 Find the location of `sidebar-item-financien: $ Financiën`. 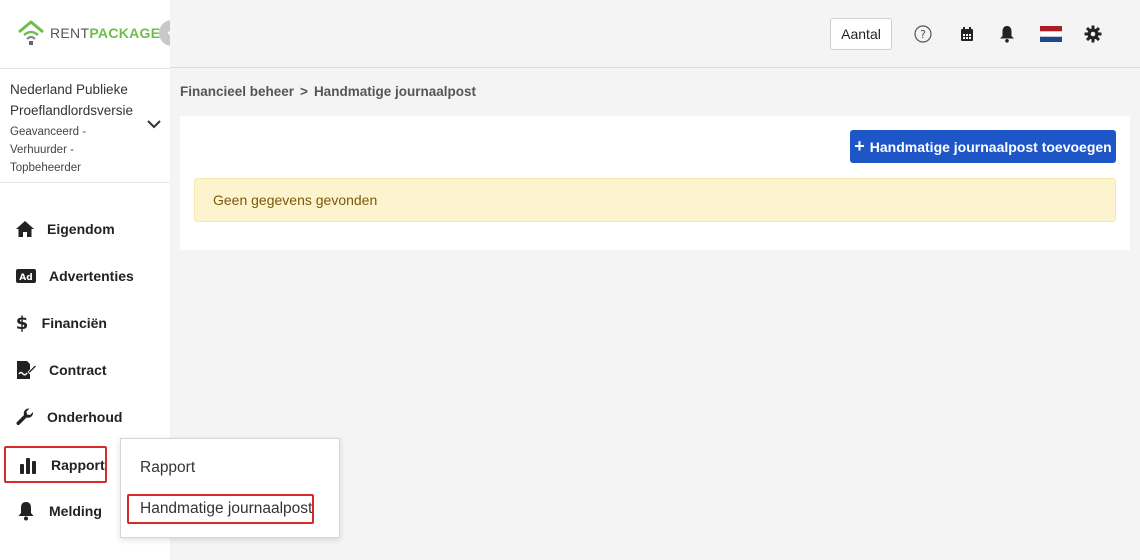

sidebar-item-financien: $ Financiën is located at coordinates (55, 322).